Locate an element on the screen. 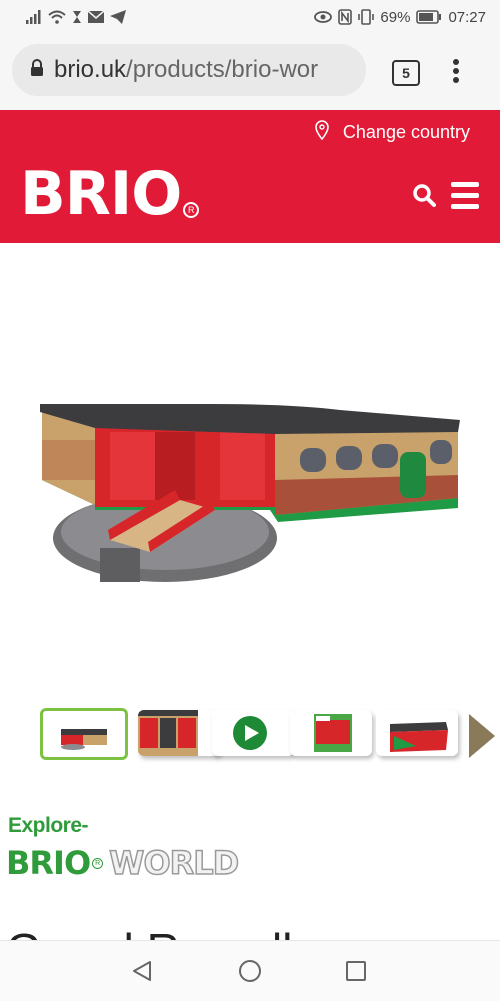 The width and height of the screenshot is (500, 1001). status-bar: 69% 07:27 is located at coordinates (250, 17).